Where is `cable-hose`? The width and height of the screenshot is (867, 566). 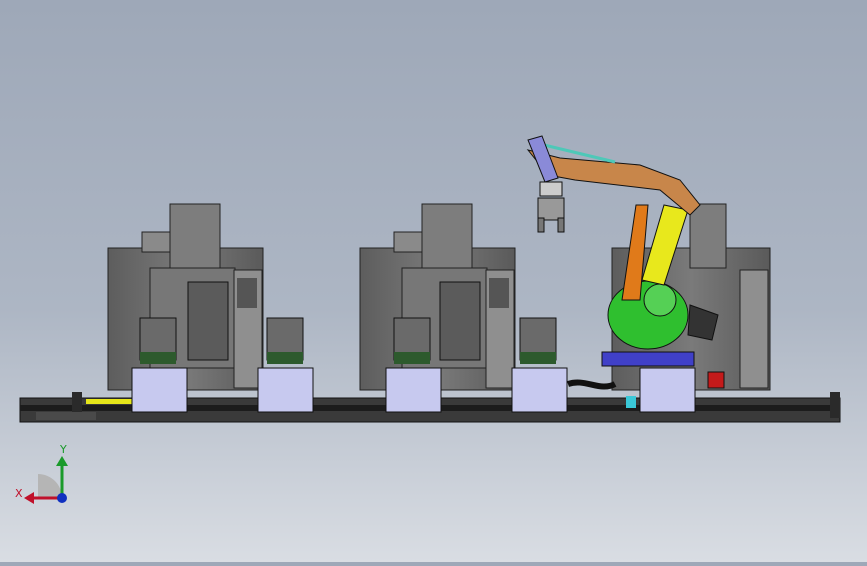
cable-hose is located at coordinates (592, 384).